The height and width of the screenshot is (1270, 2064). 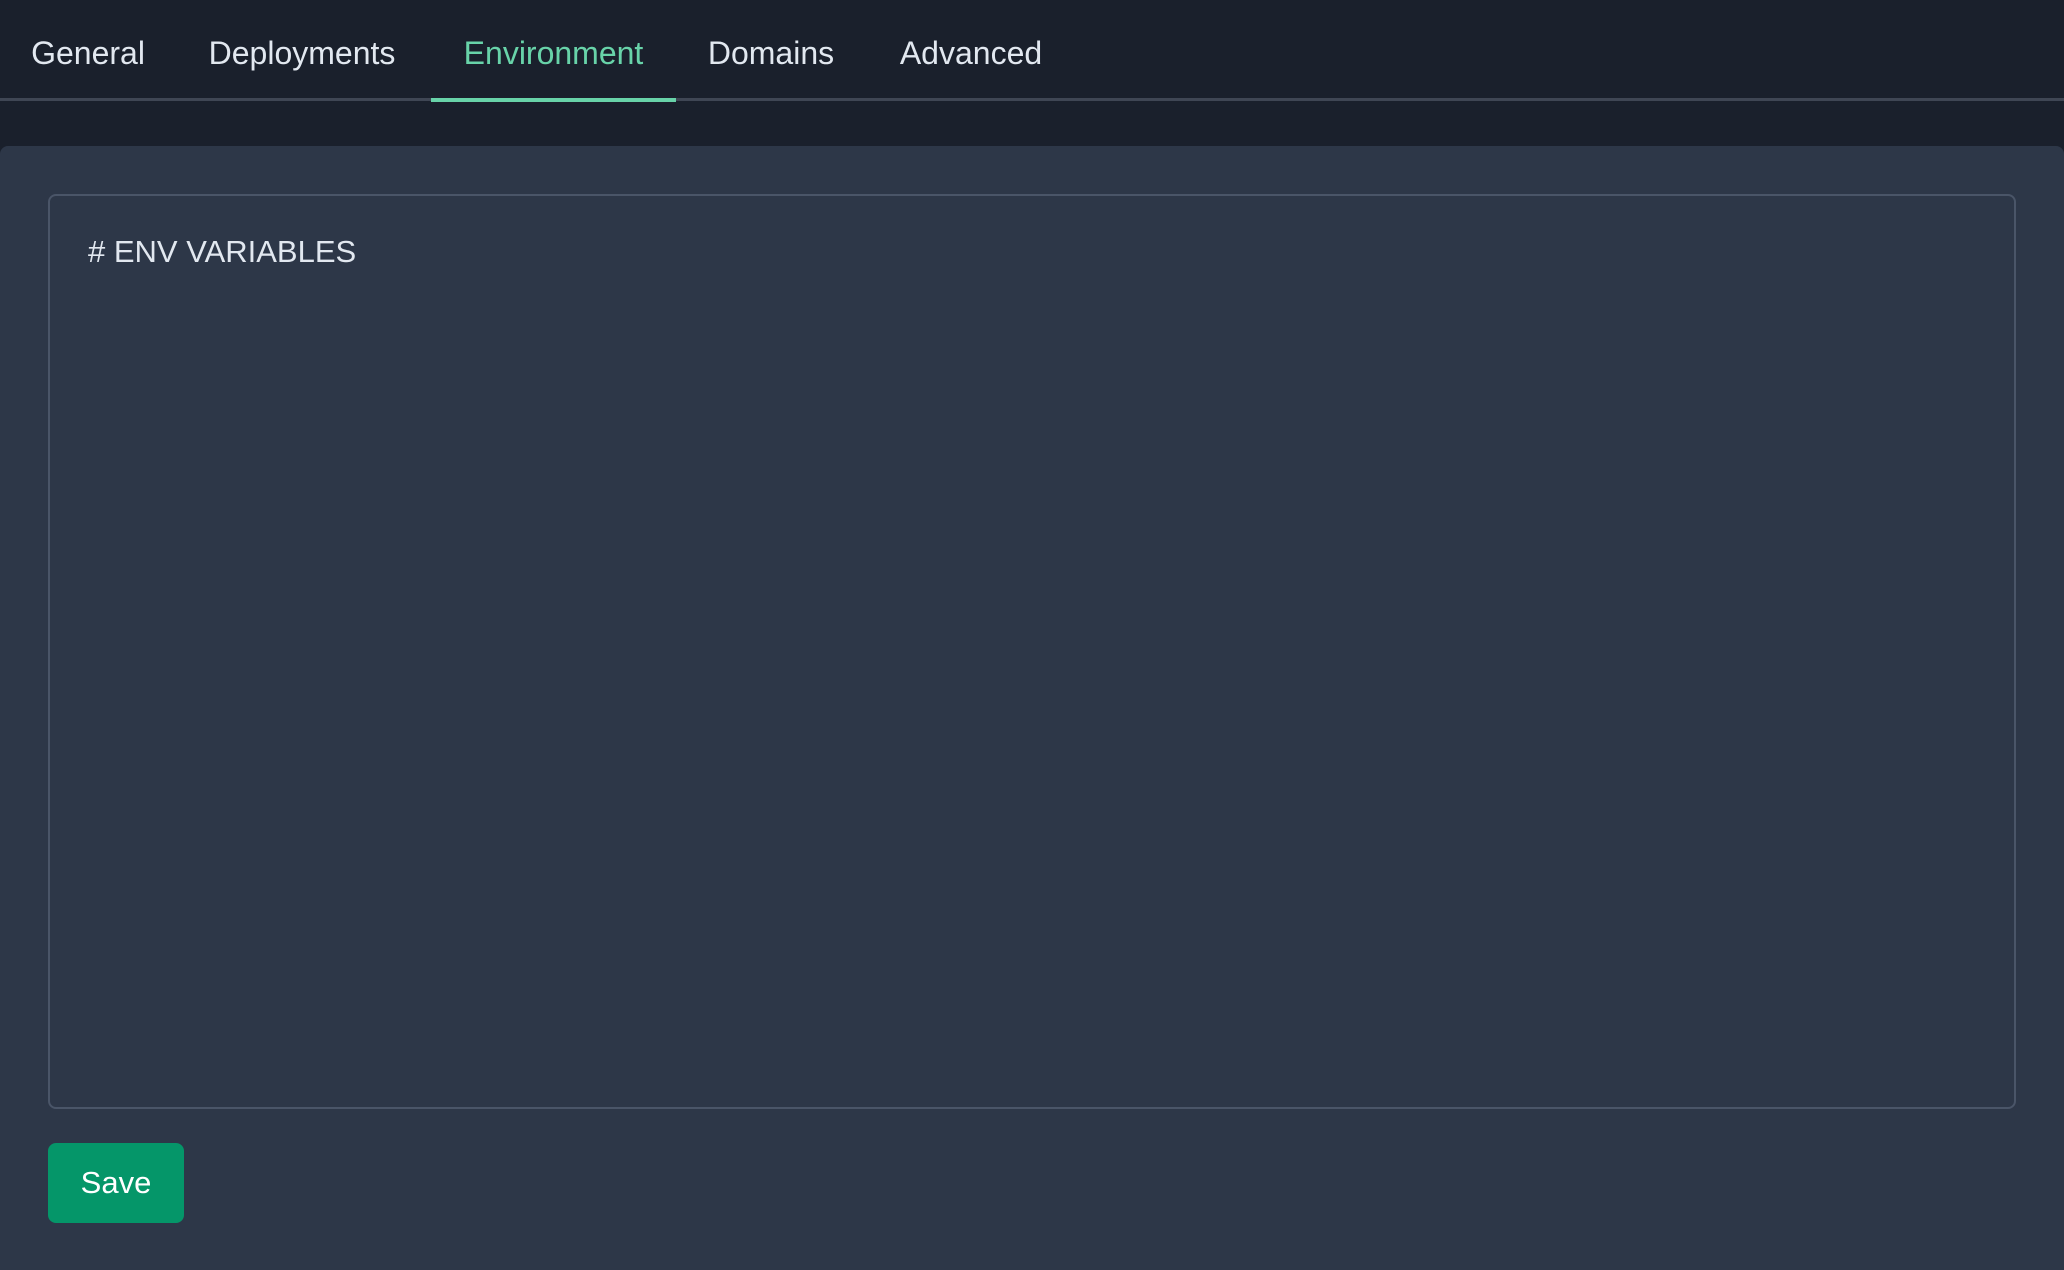 I want to click on env-variables-text: # ENV VARIABLES, so click(x=222, y=252).